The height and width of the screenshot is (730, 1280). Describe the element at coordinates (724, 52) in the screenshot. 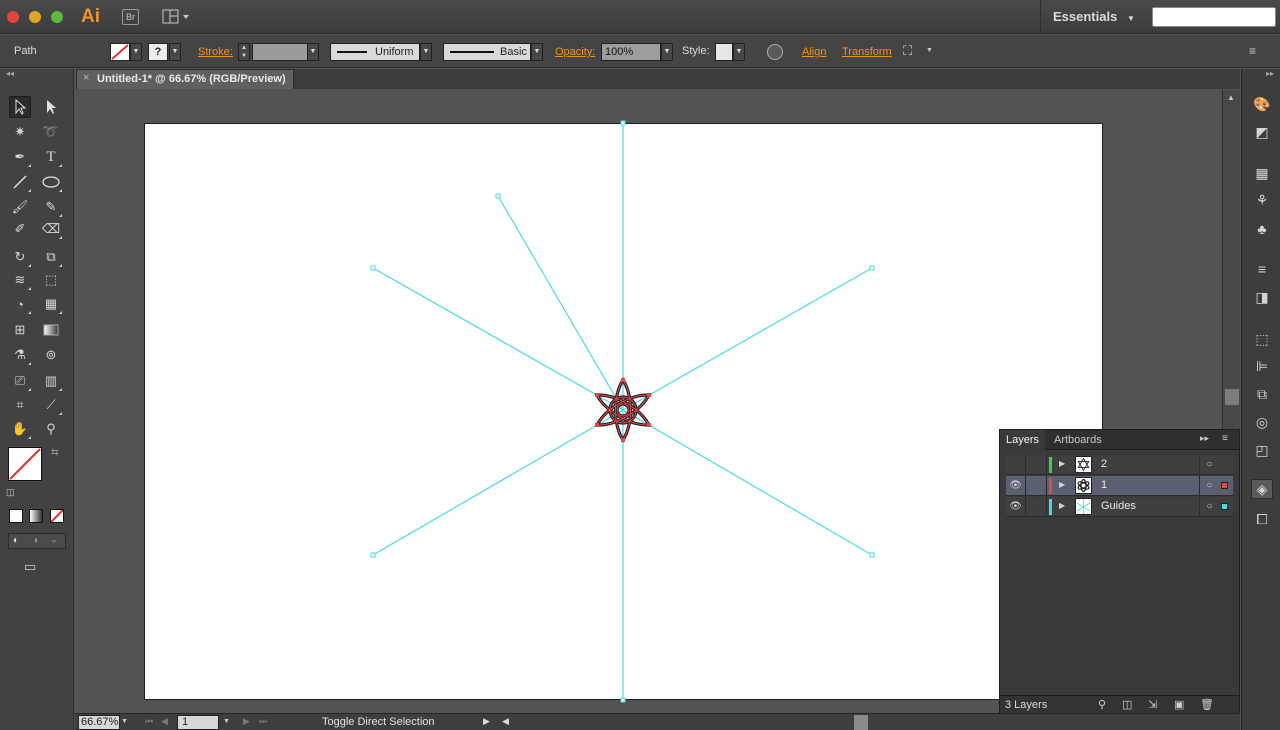

I see `graphic-style-swatch` at that location.